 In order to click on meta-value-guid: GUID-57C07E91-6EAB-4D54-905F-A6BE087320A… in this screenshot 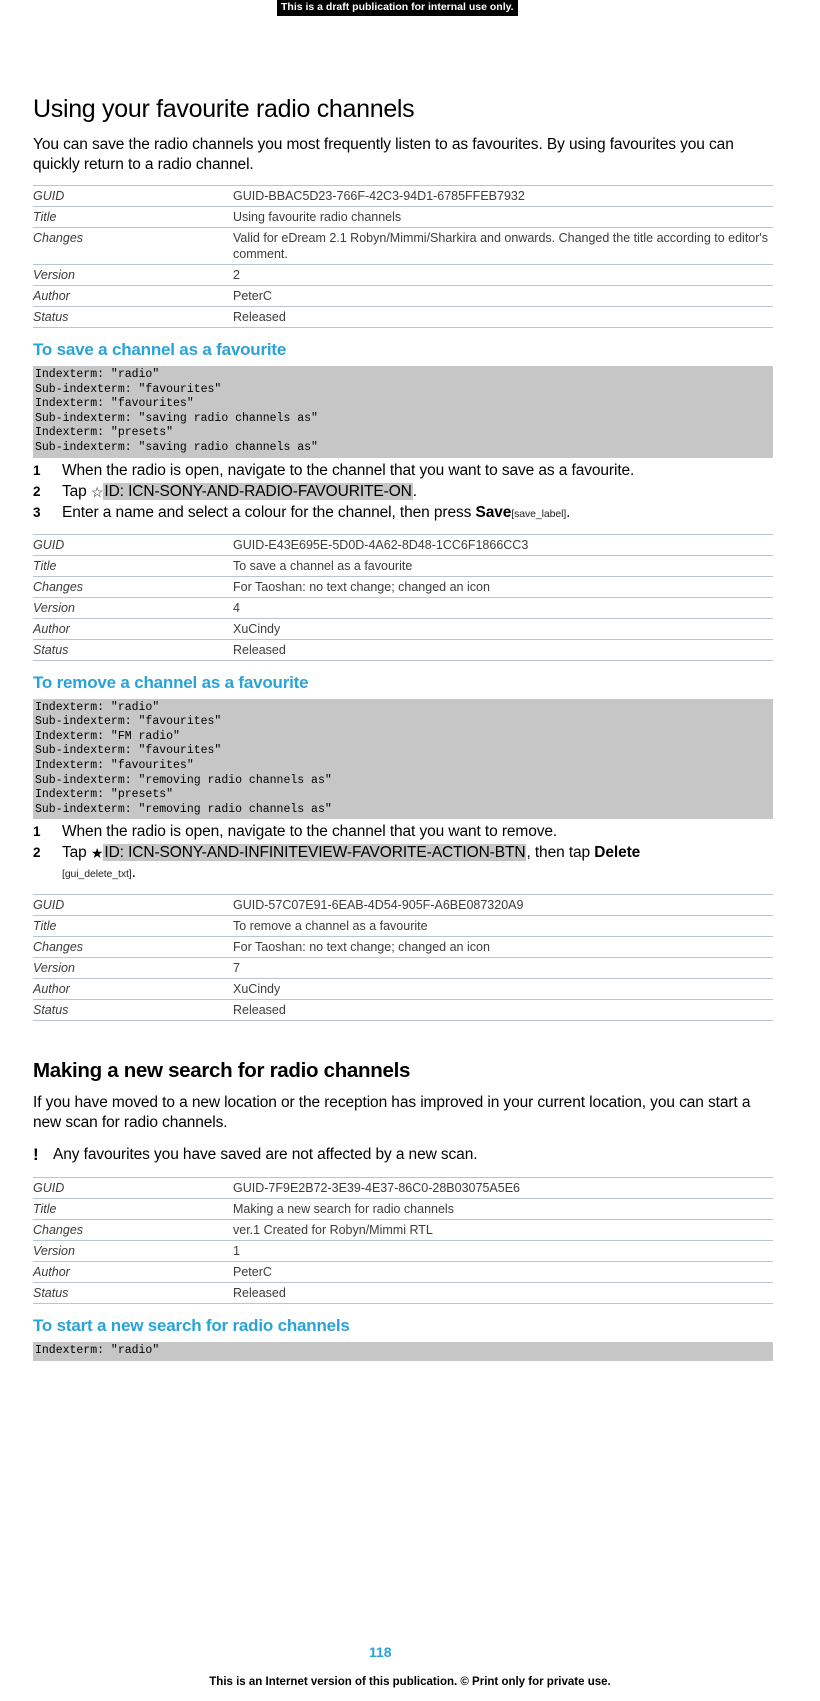, I will do `click(503, 905)`.